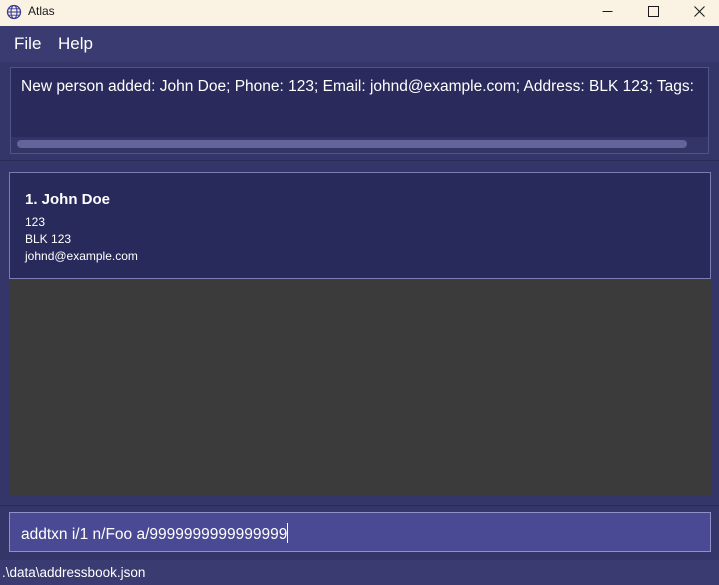  What do you see at coordinates (360, 532) in the screenshot?
I see `command-input: addtxn i/1 n/Foo a/9999999999999999` at bounding box center [360, 532].